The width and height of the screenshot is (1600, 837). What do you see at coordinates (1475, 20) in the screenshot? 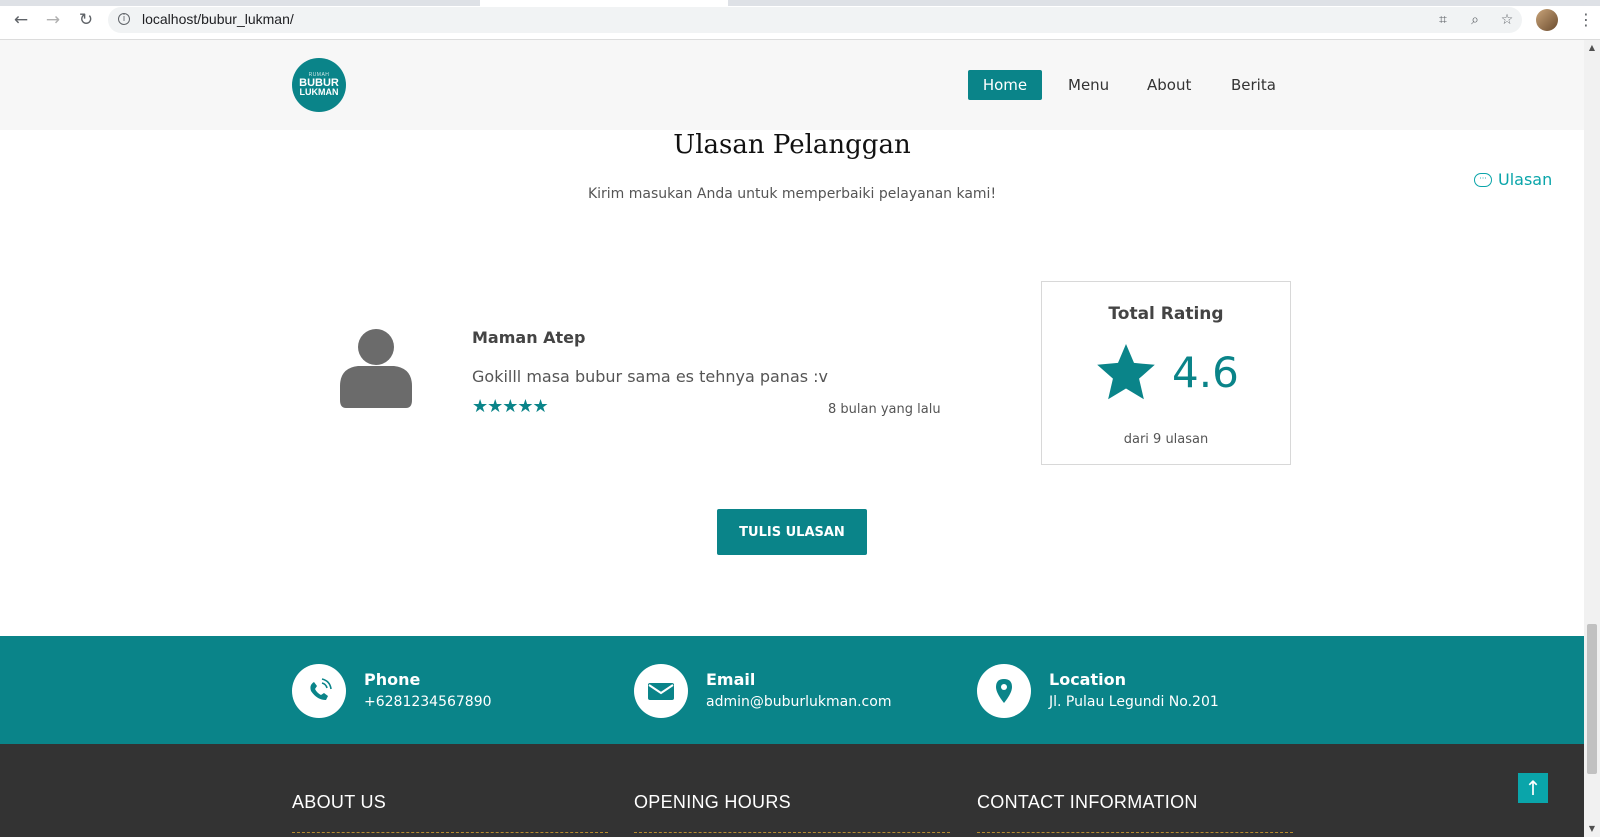
I see `zoom-icon: ⌕` at bounding box center [1475, 20].